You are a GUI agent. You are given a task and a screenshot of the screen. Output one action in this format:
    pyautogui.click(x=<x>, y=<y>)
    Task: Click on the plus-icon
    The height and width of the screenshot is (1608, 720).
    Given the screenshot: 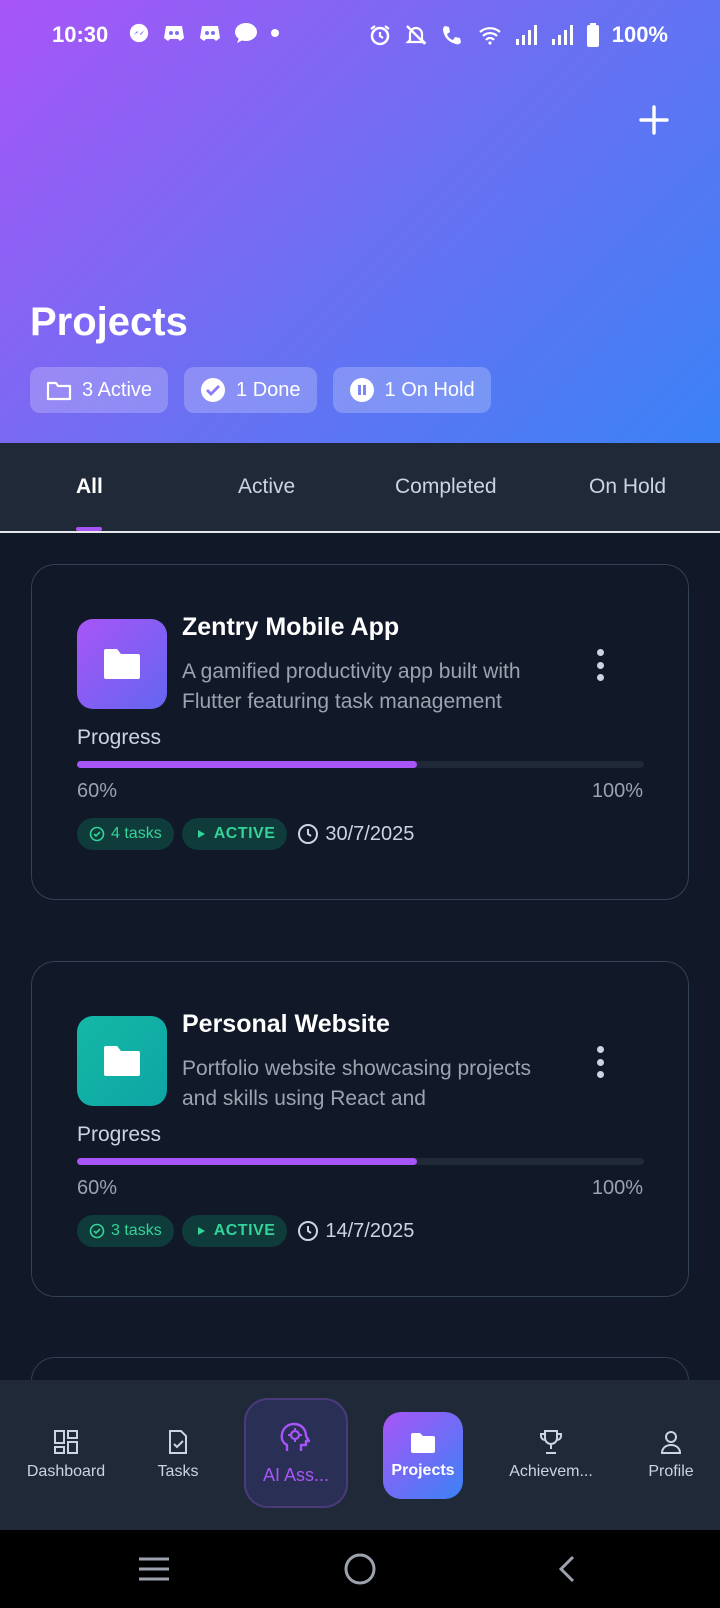 What is the action you would take?
    pyautogui.click(x=654, y=120)
    